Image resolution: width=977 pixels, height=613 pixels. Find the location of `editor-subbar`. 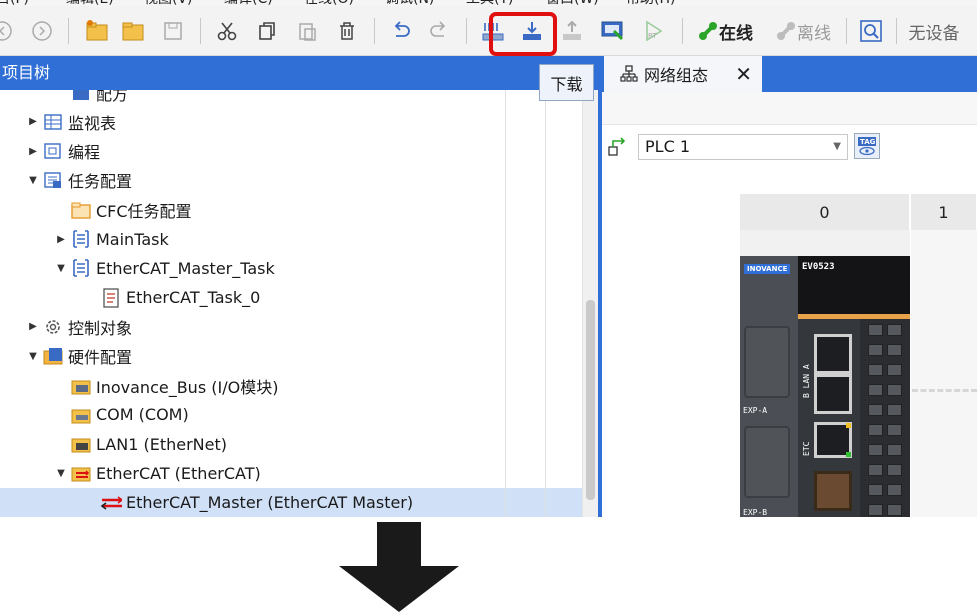

editor-subbar is located at coordinates (789, 108).